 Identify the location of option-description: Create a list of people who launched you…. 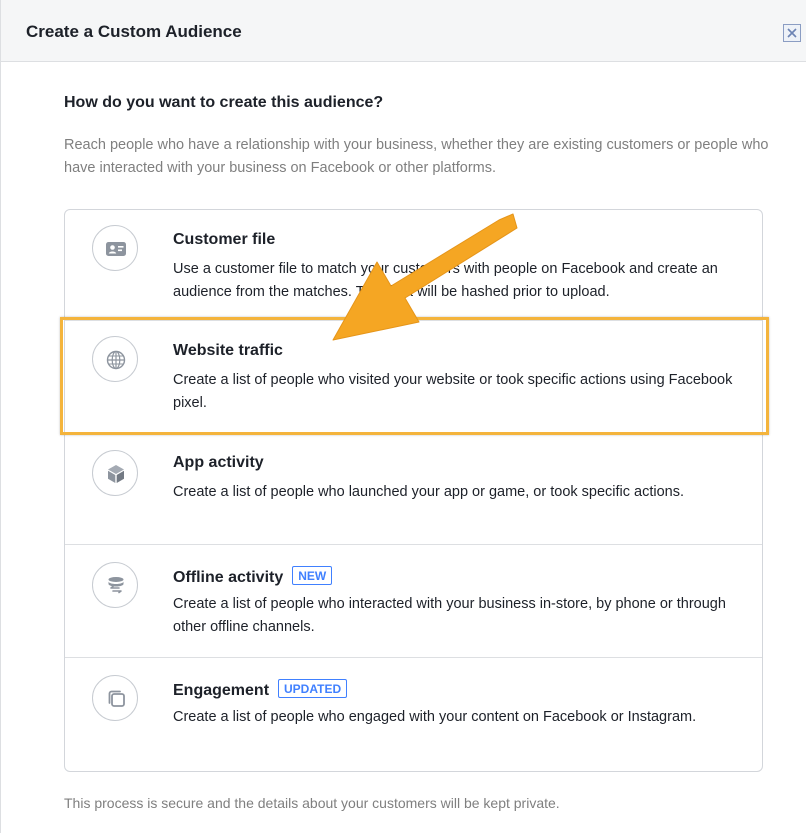
(429, 492).